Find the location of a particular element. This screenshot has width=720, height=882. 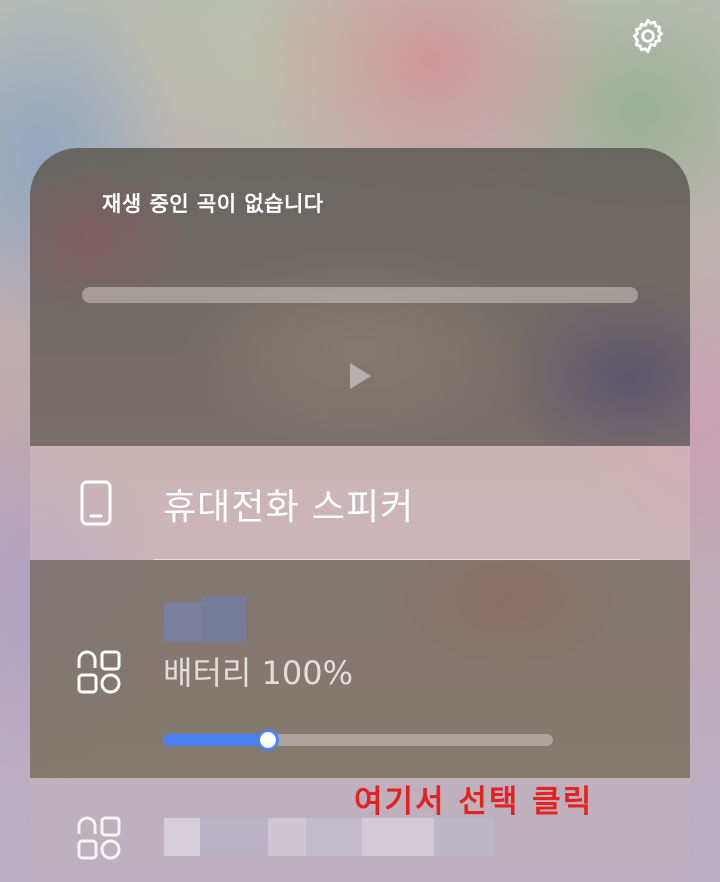

play-button is located at coordinates (360, 376).